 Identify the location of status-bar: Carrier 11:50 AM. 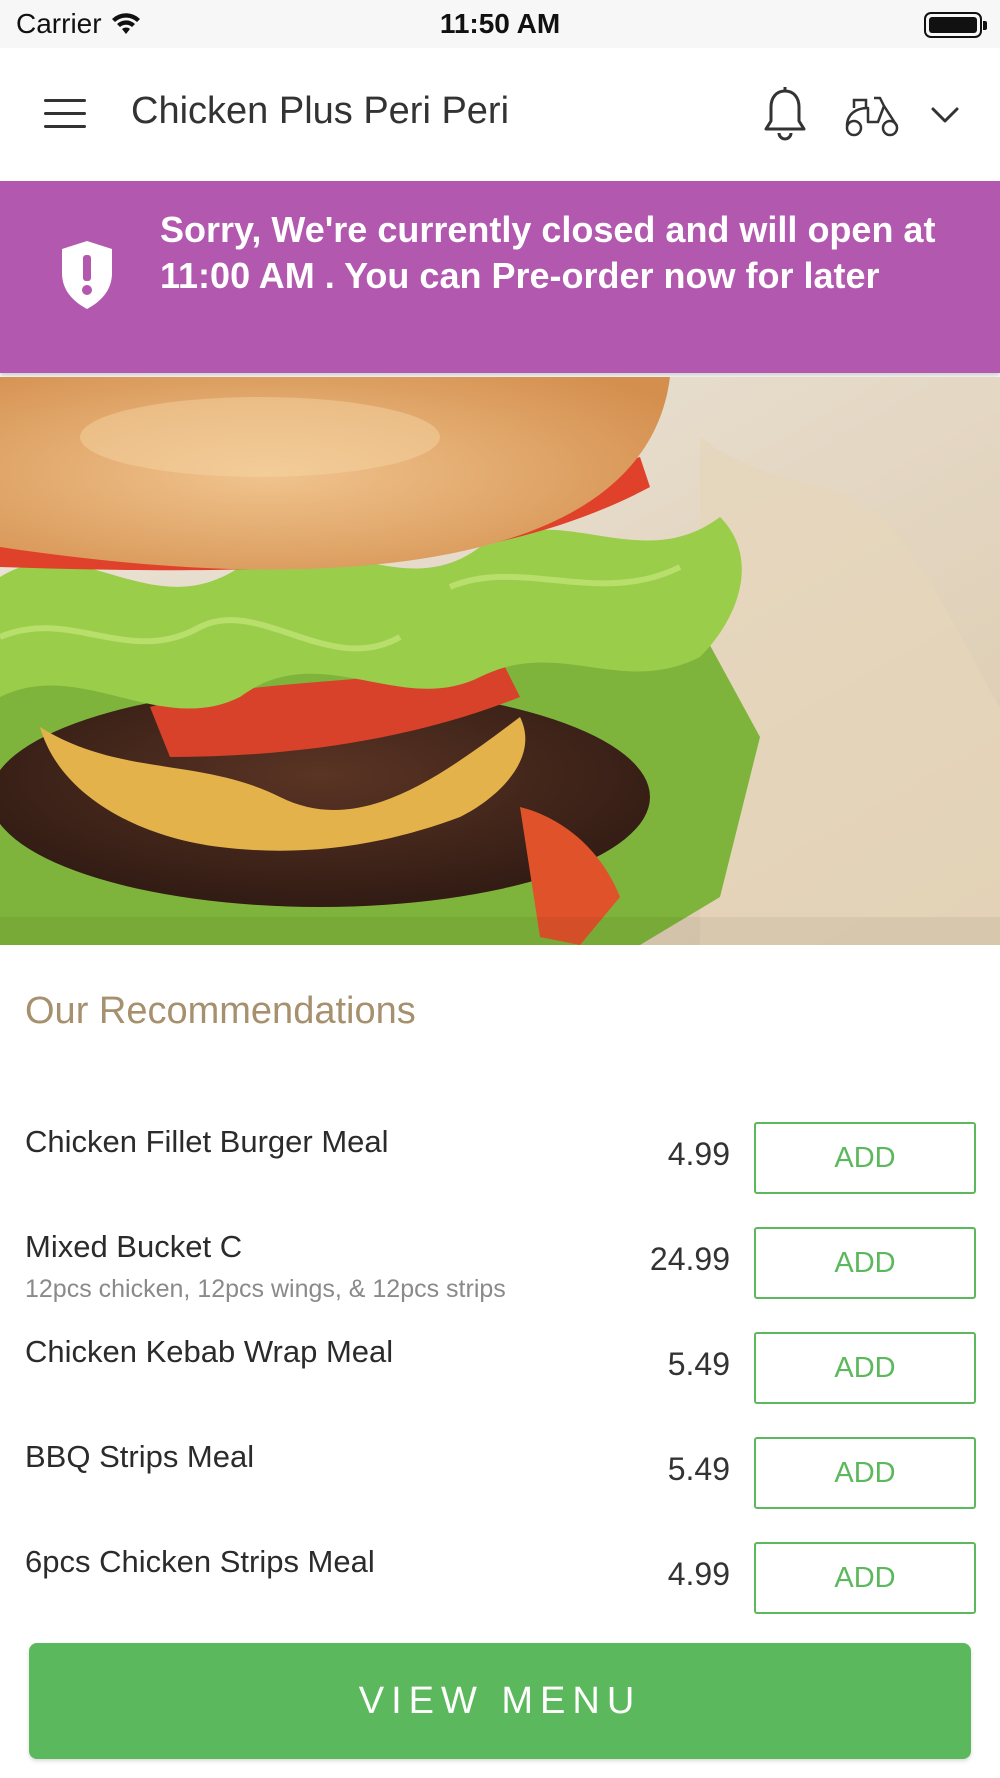
(500, 24).